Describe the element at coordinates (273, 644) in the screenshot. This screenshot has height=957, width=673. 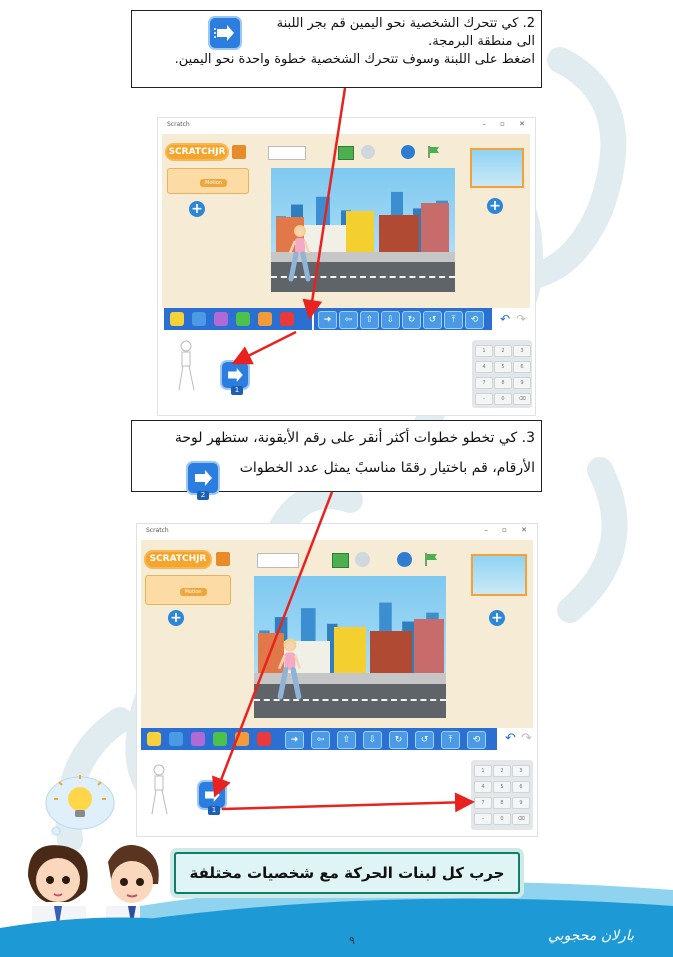
I see `arrow-to-block-number` at that location.